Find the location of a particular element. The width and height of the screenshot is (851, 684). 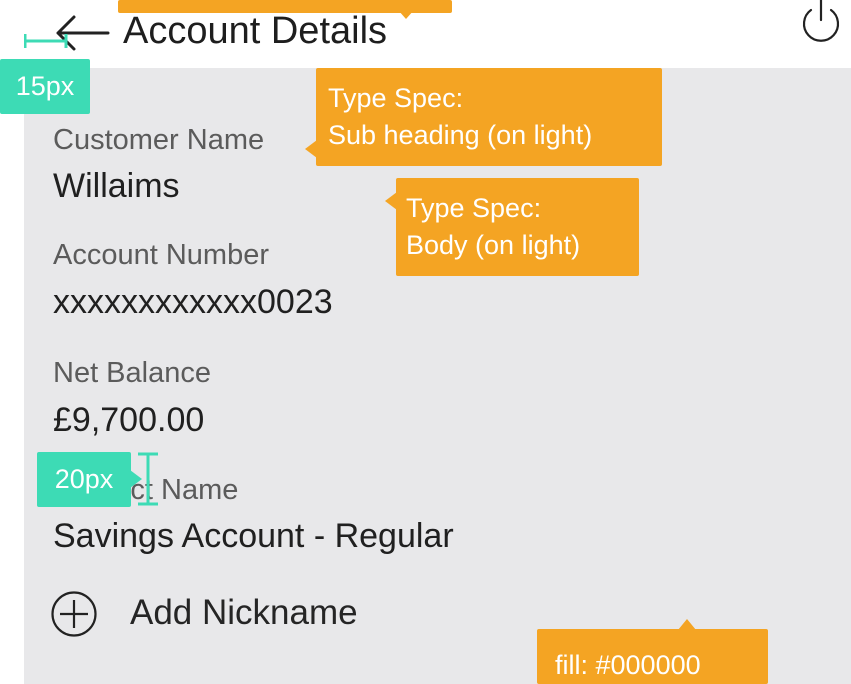

plus-circle-icon is located at coordinates (74, 614).